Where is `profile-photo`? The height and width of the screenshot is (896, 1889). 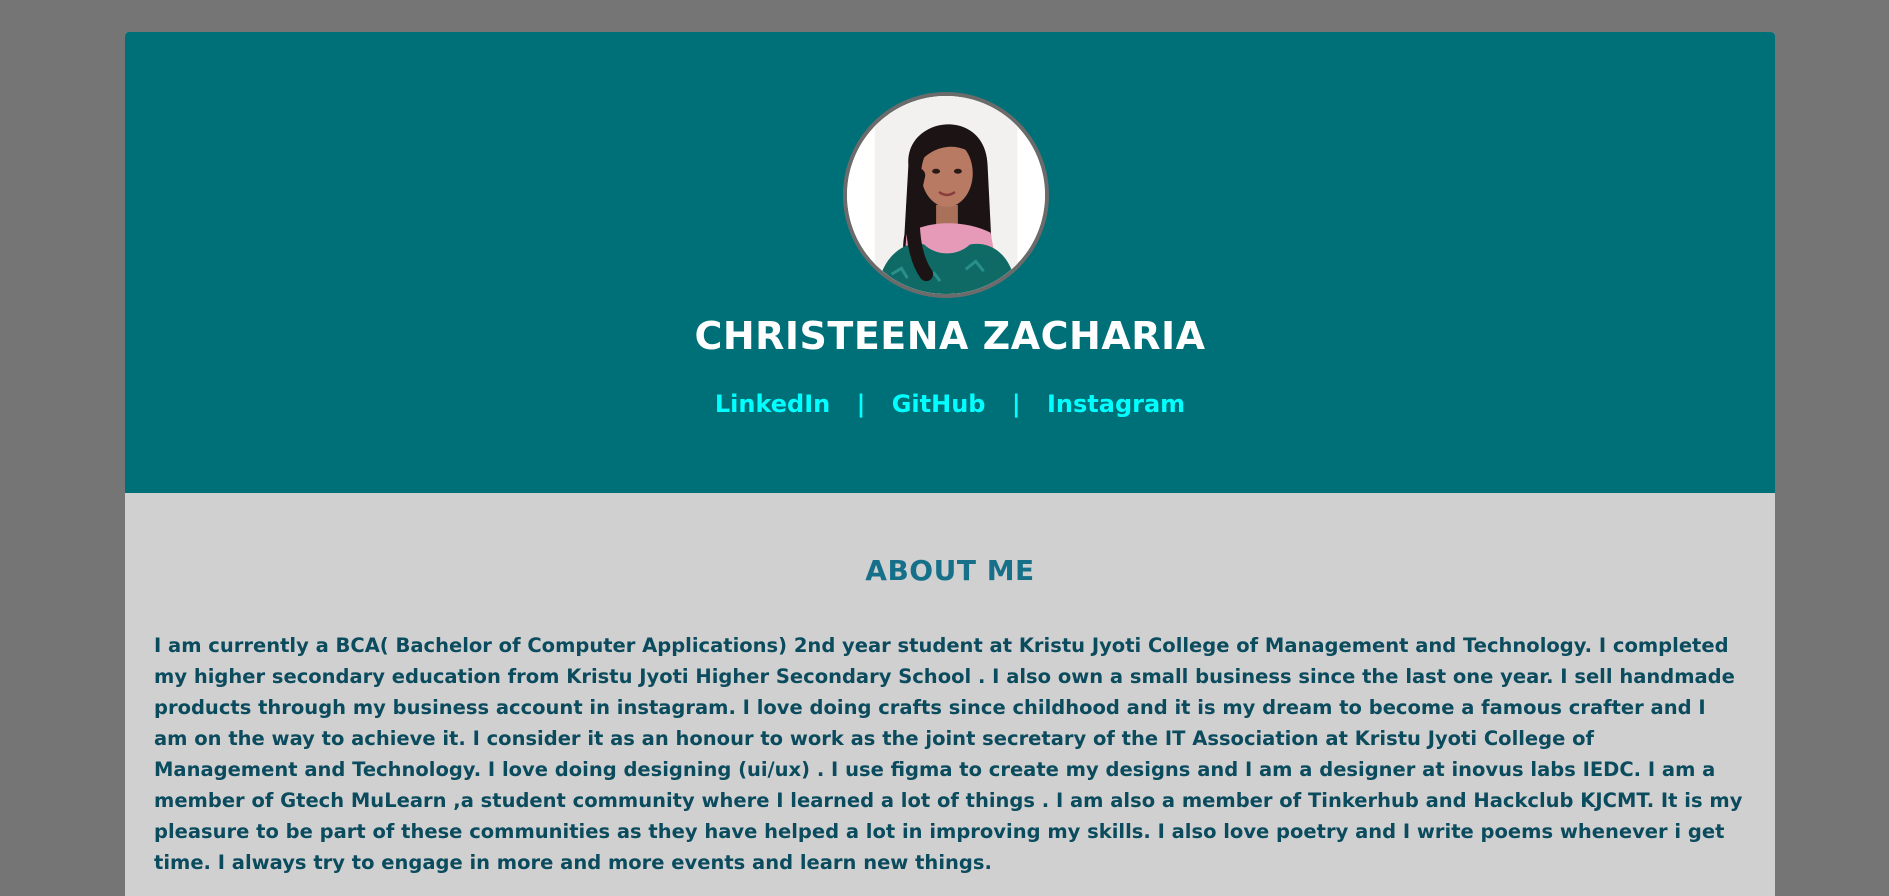
profile-photo is located at coordinates (946, 195).